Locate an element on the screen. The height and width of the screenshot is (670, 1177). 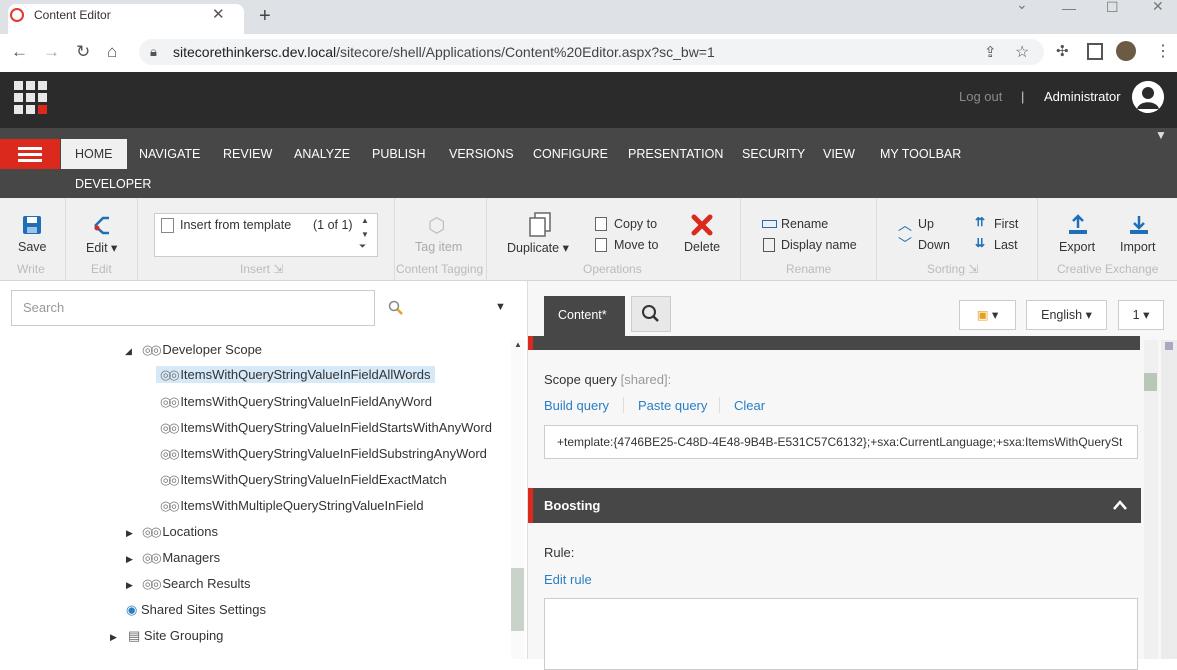
ribbon-tab-review: REVIEW is located at coordinates (247, 154).